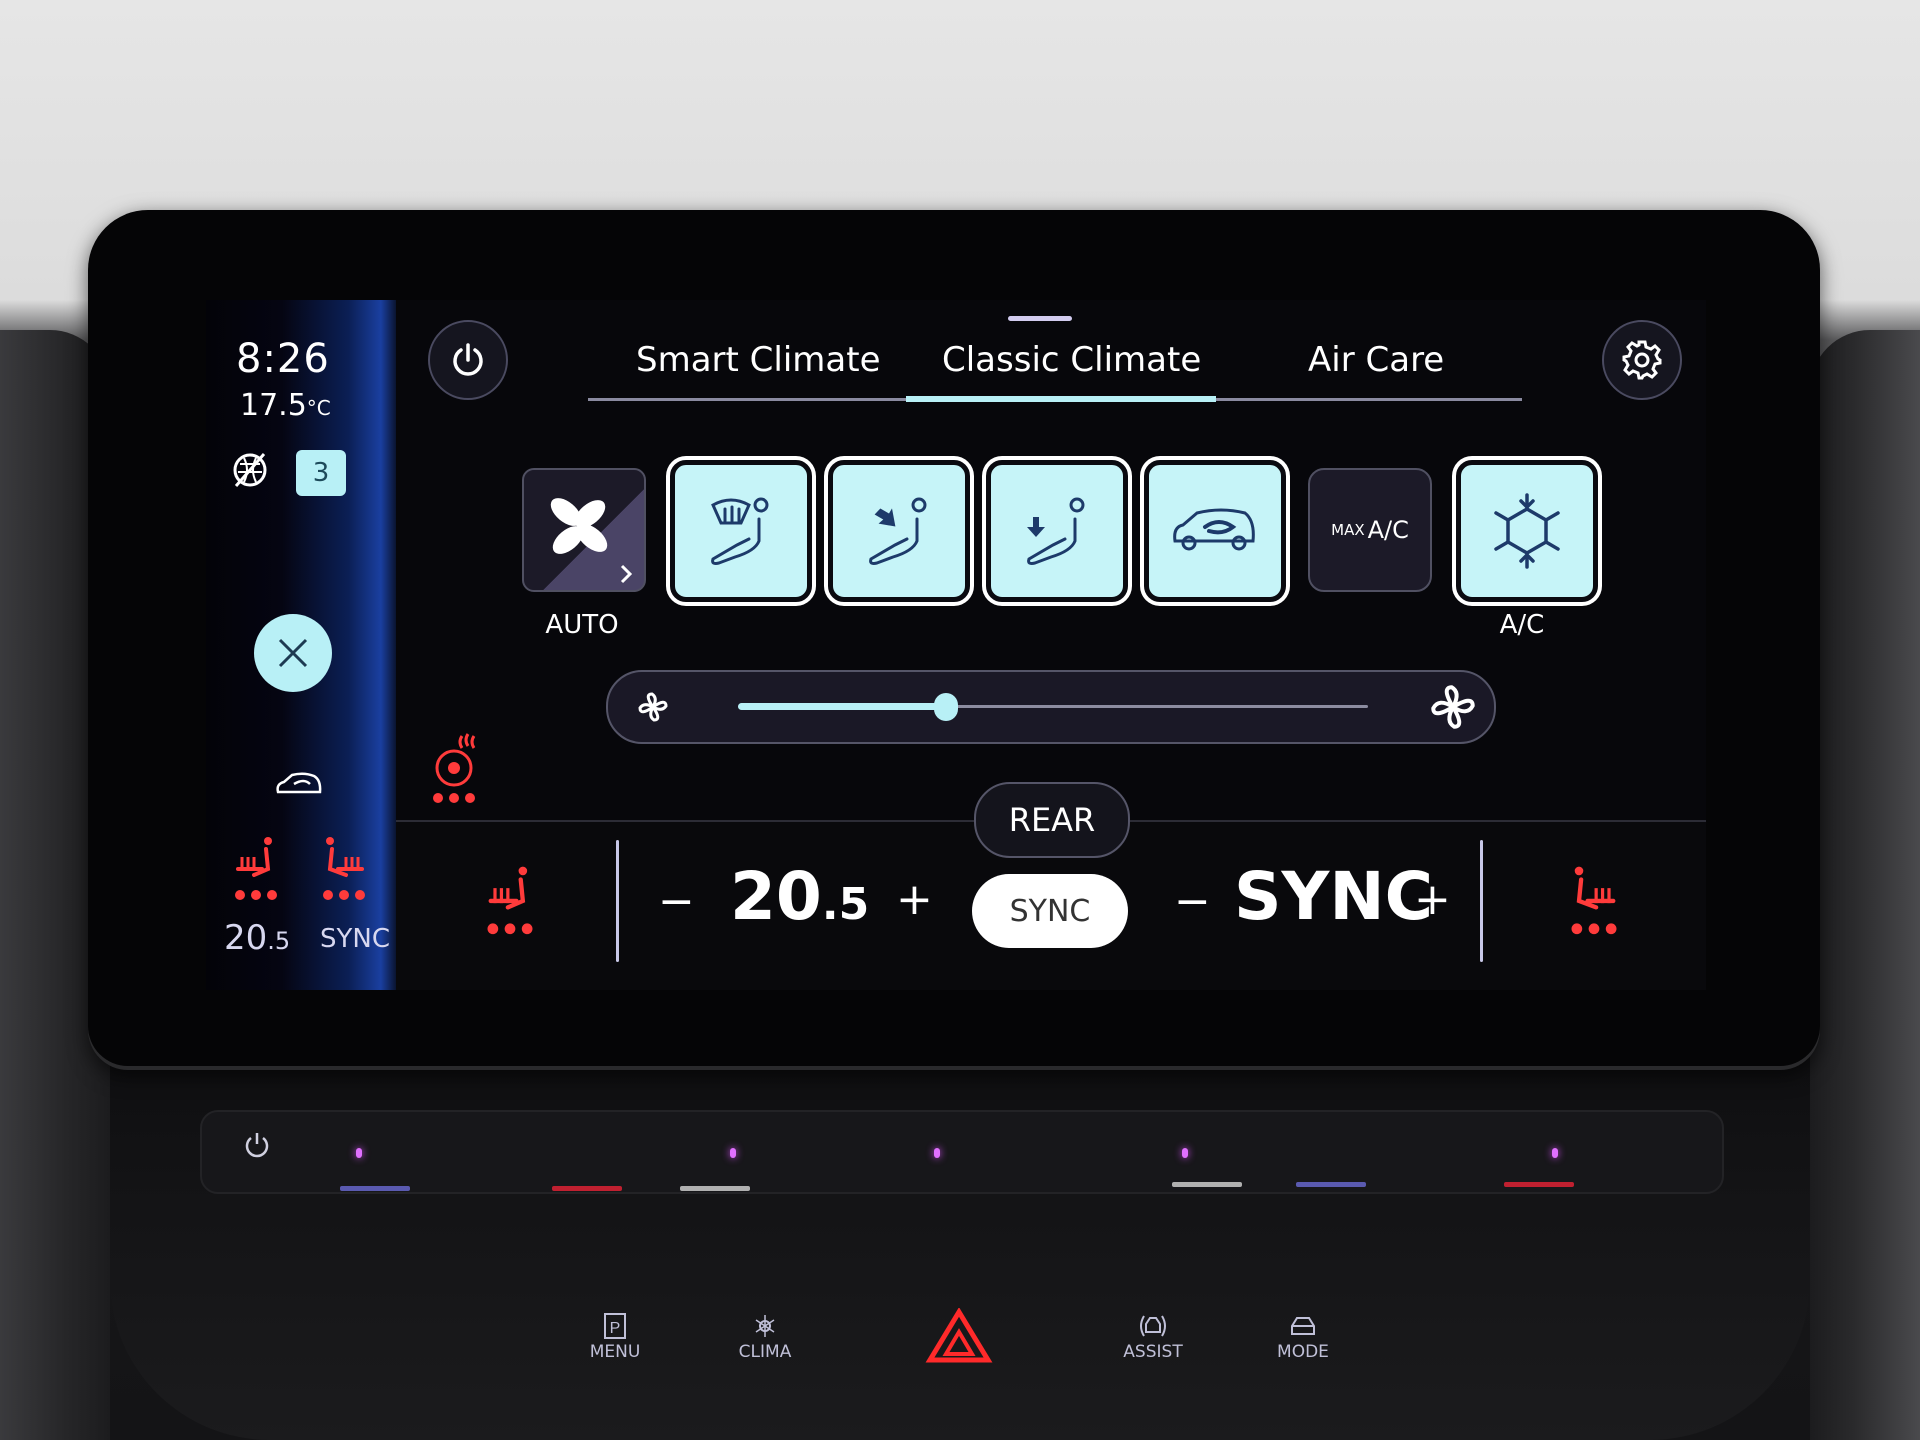 The image size is (1920, 1440). I want to click on led-bar-red-left, so click(587, 1188).